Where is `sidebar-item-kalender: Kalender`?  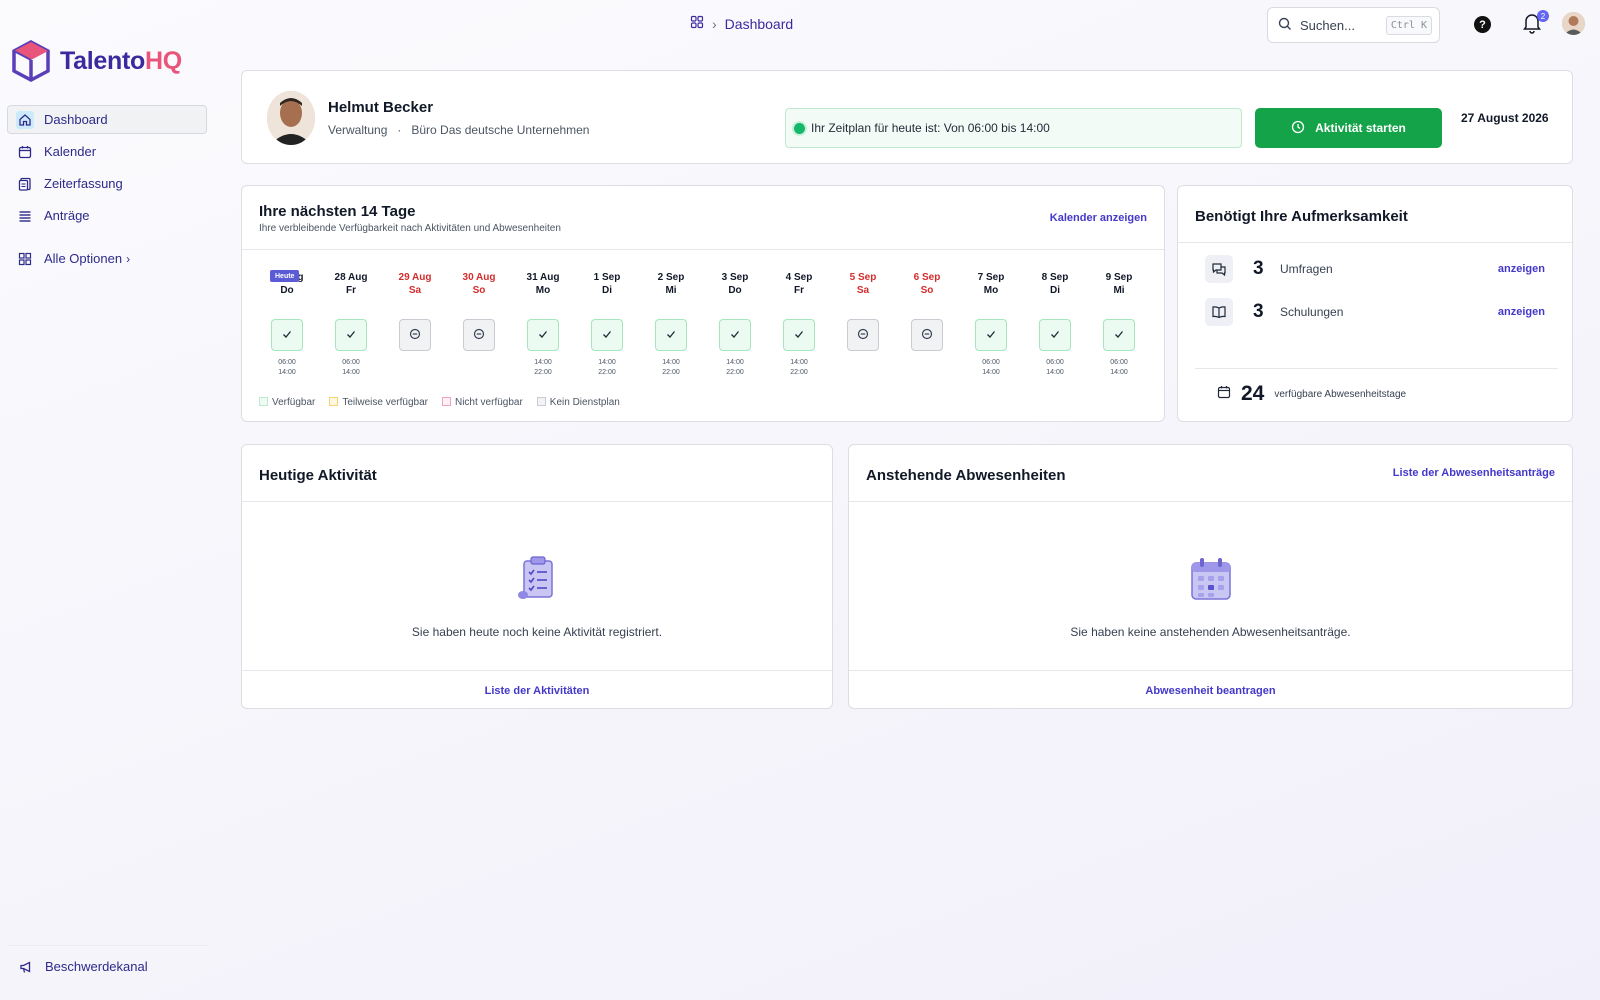 sidebar-item-kalender: Kalender is located at coordinates (107, 151).